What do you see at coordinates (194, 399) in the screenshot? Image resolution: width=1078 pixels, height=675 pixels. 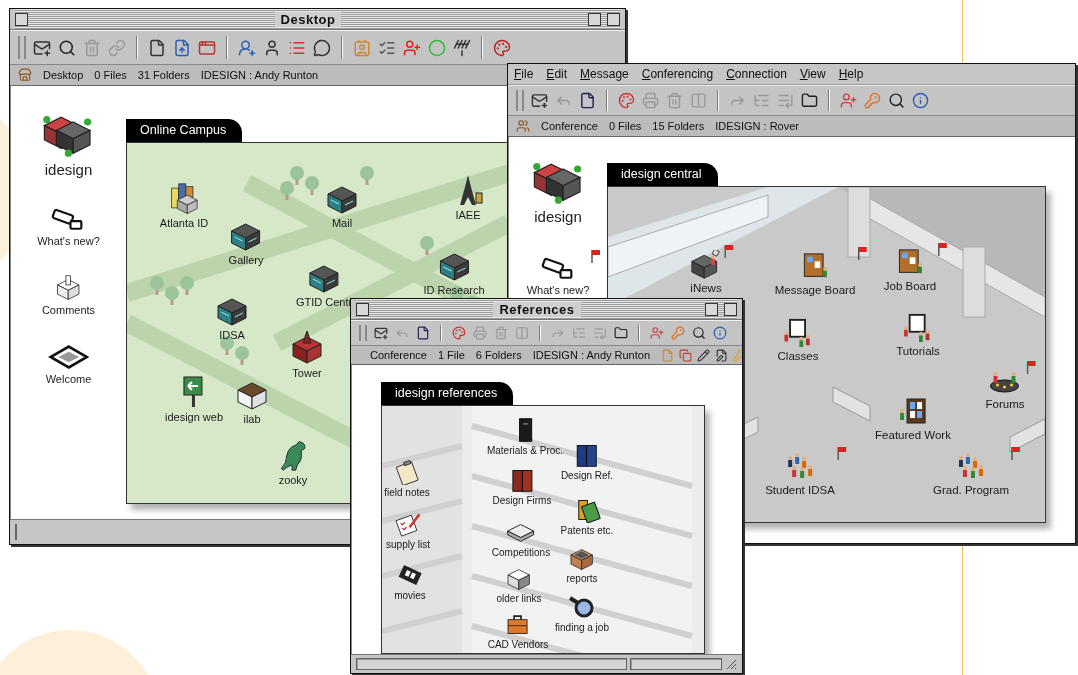 I see `map-item: idesign web` at bounding box center [194, 399].